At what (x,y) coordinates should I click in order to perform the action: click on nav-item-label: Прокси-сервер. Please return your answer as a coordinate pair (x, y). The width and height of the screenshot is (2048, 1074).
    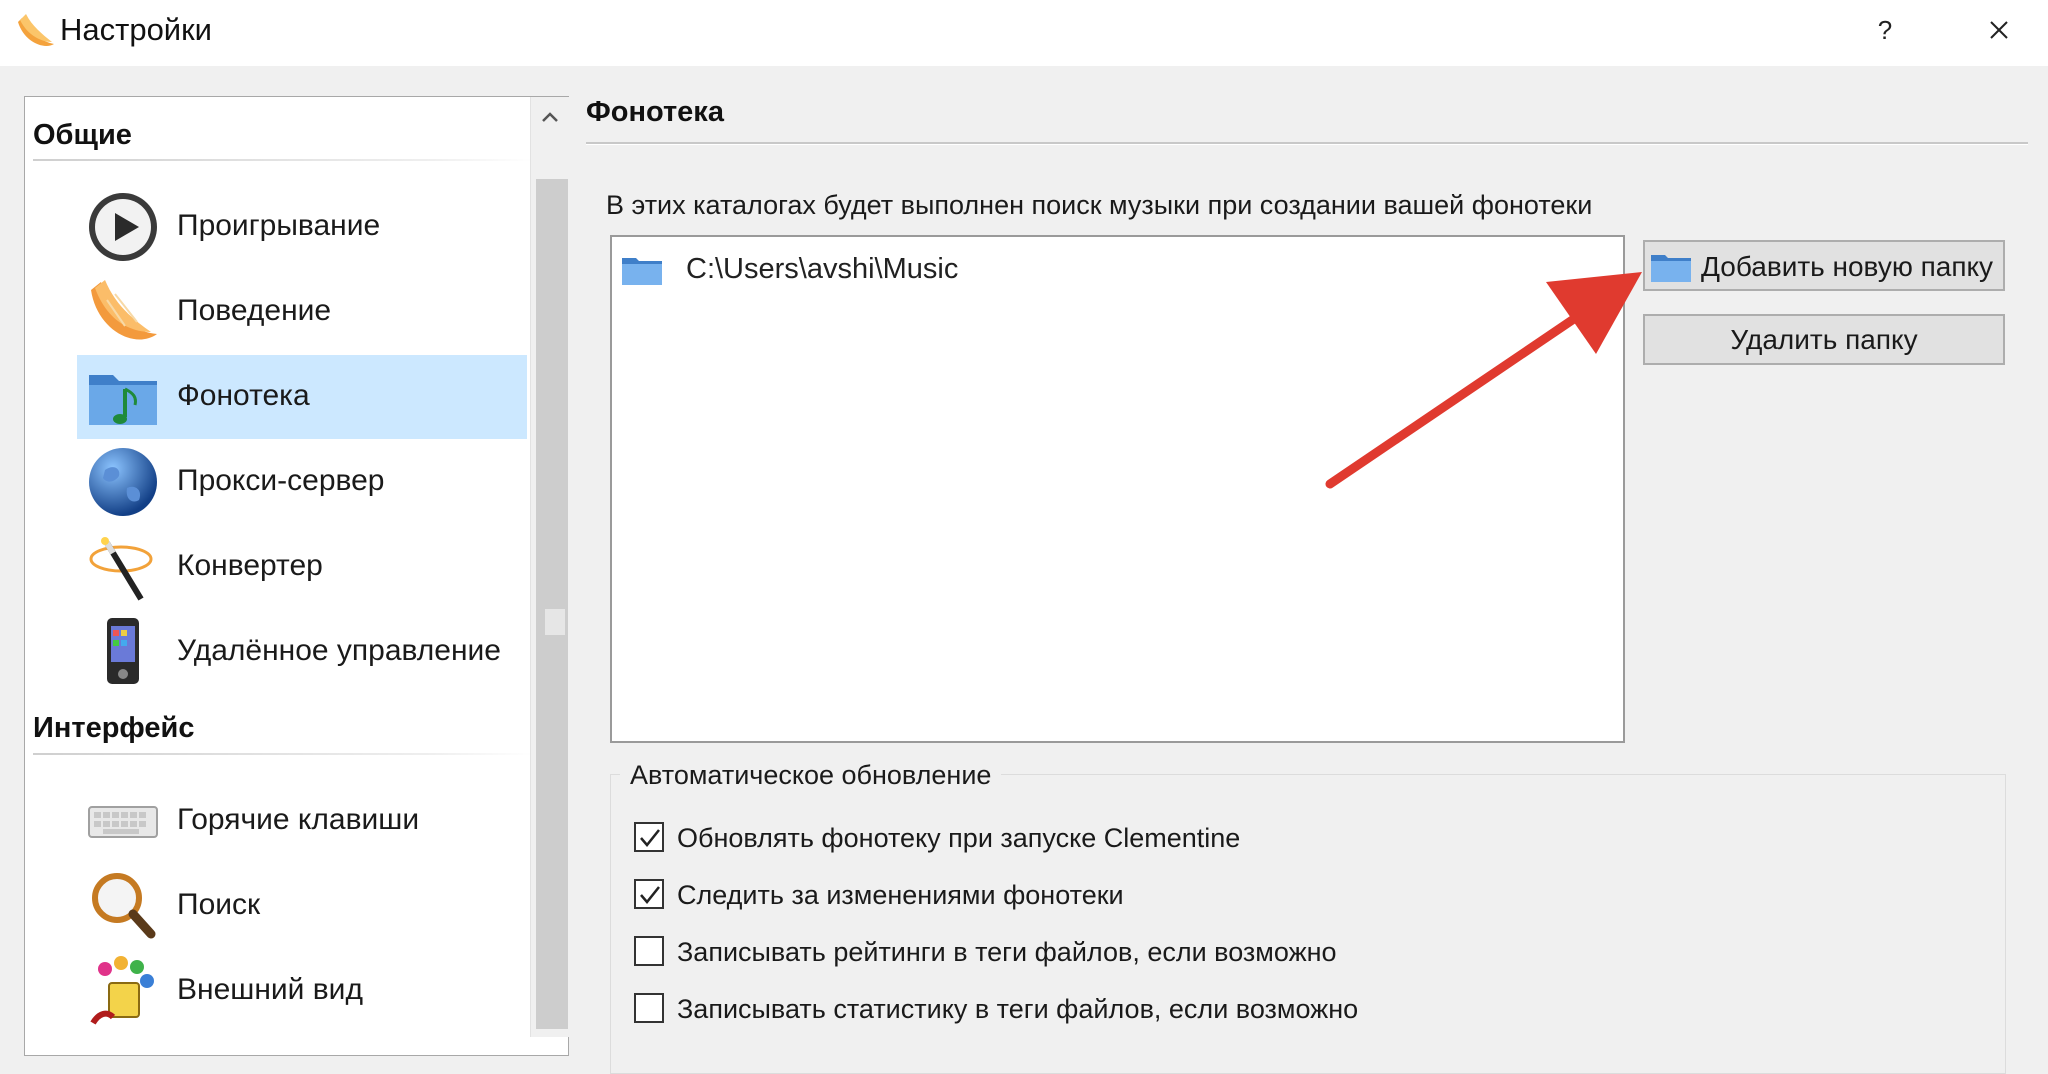
    Looking at the image, I should click on (281, 480).